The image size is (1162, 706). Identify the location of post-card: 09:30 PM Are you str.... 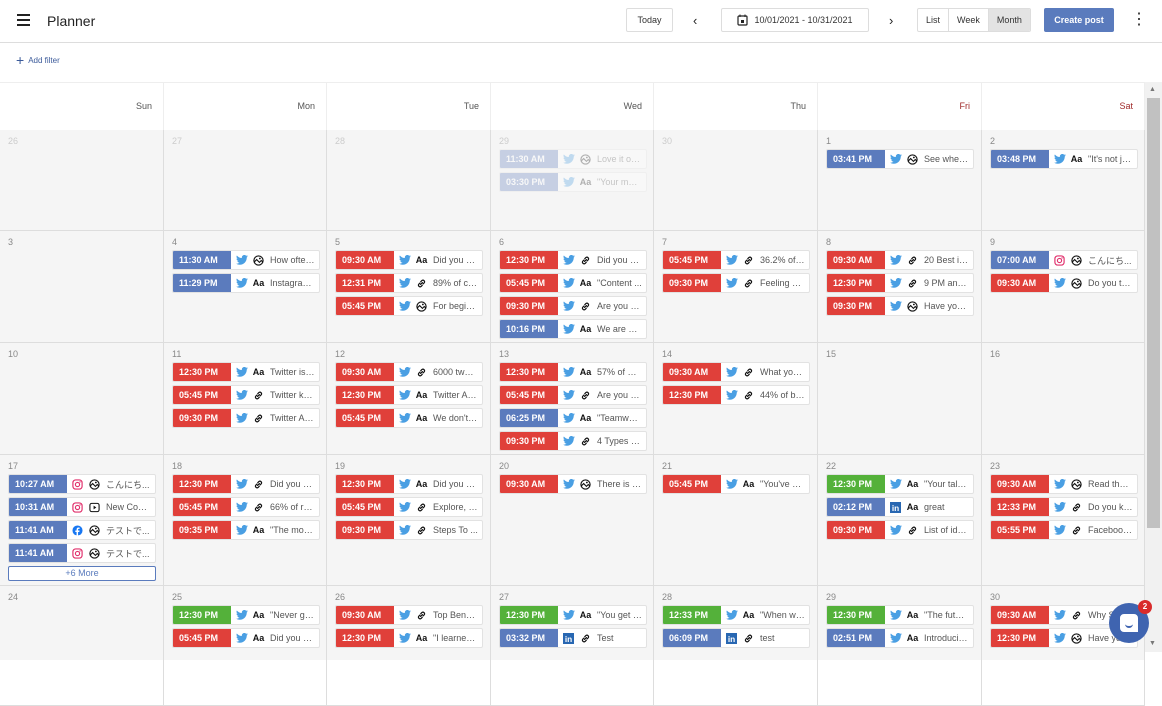
(573, 306).